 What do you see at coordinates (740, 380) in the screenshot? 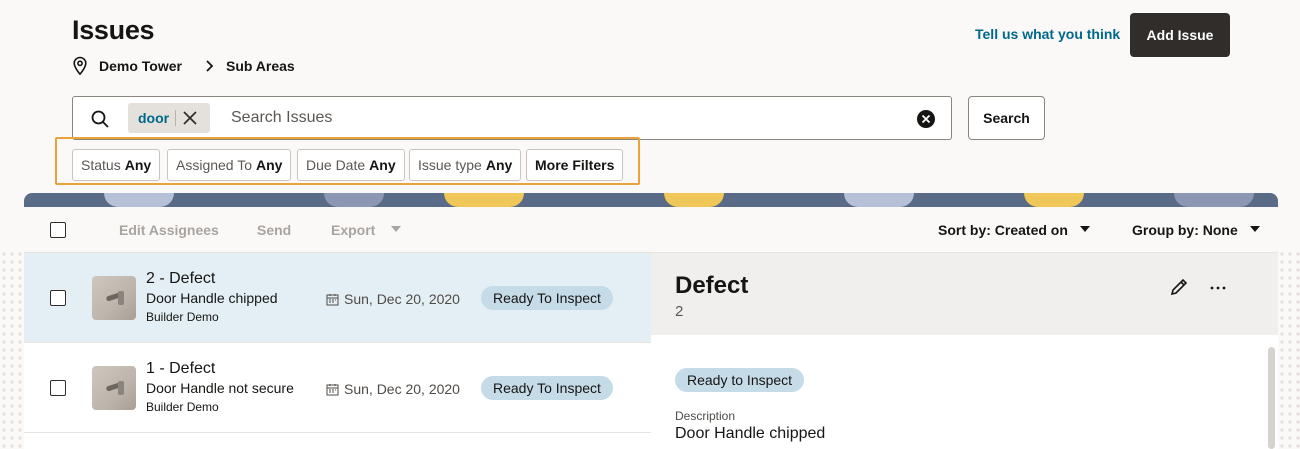
I see `detail-status-badge: Ready to Inspect` at bounding box center [740, 380].